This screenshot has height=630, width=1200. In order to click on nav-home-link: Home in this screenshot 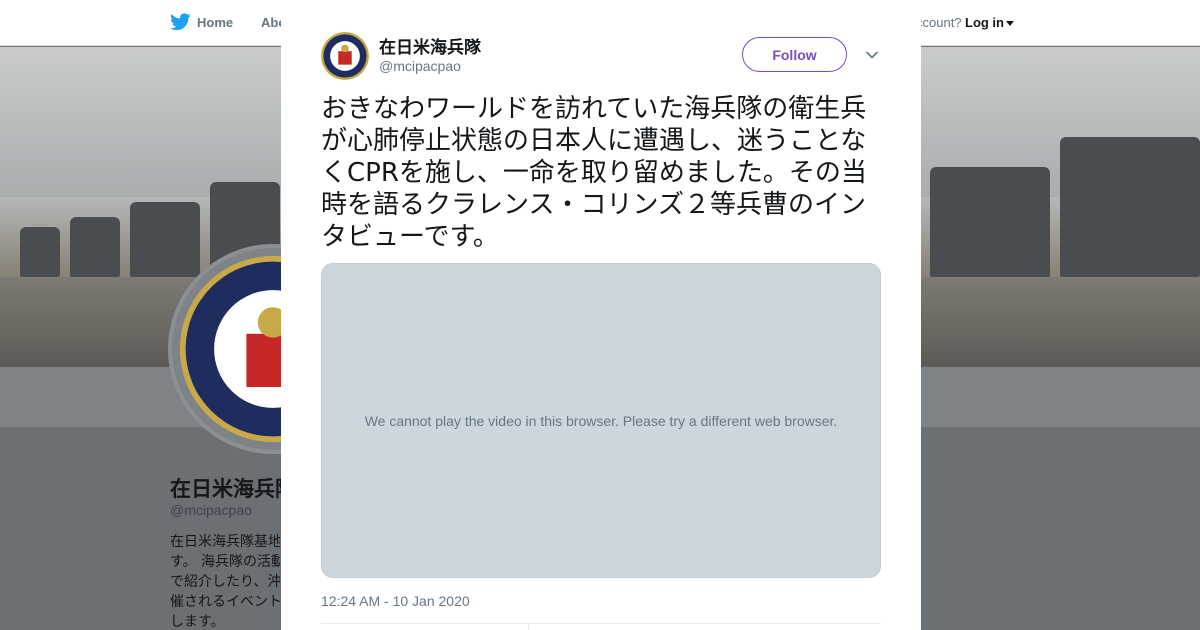, I will do `click(215, 22)`.